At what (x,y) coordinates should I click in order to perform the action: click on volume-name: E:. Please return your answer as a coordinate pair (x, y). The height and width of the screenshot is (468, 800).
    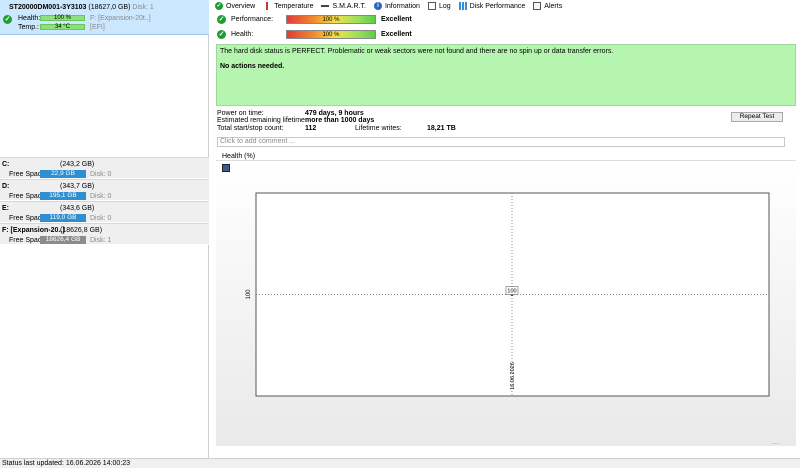
    Looking at the image, I should click on (5, 208).